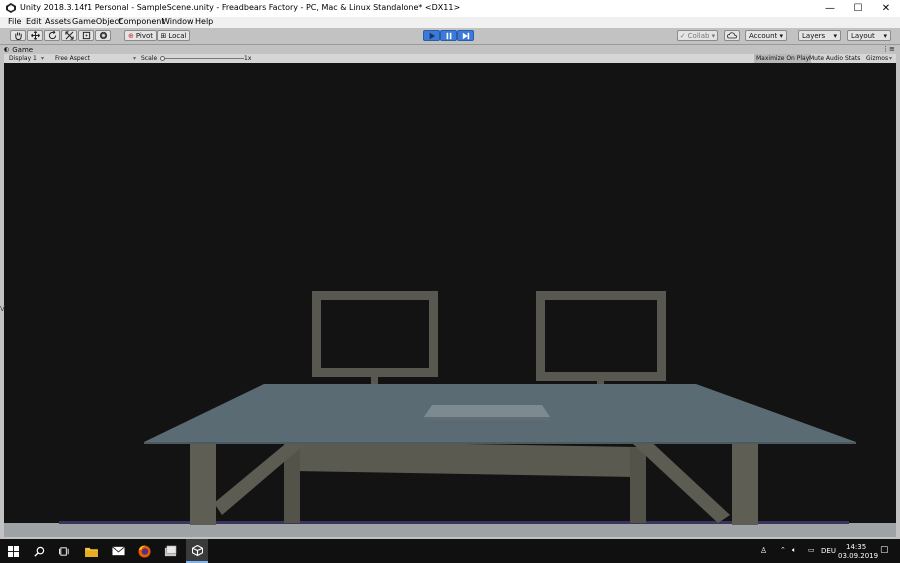  Describe the element at coordinates (465, 459) in the screenshot. I see `desk-back-rail` at that location.